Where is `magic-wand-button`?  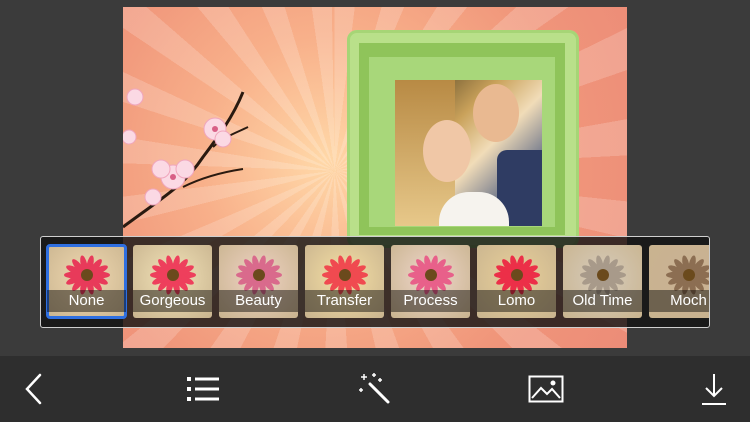 magic-wand-button is located at coordinates (375, 389).